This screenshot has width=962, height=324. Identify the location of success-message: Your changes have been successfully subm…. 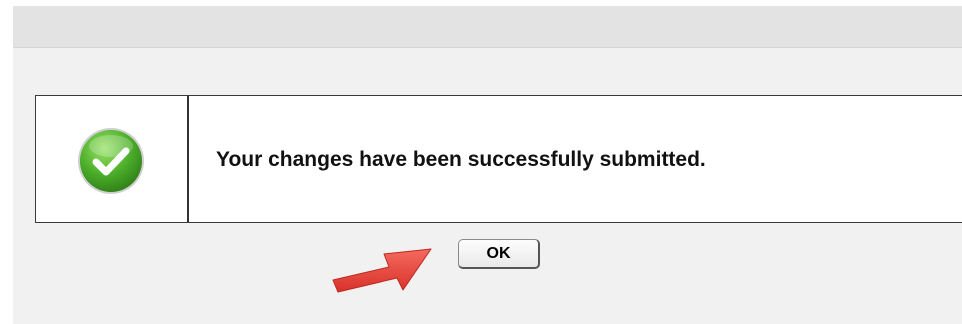
(461, 159).